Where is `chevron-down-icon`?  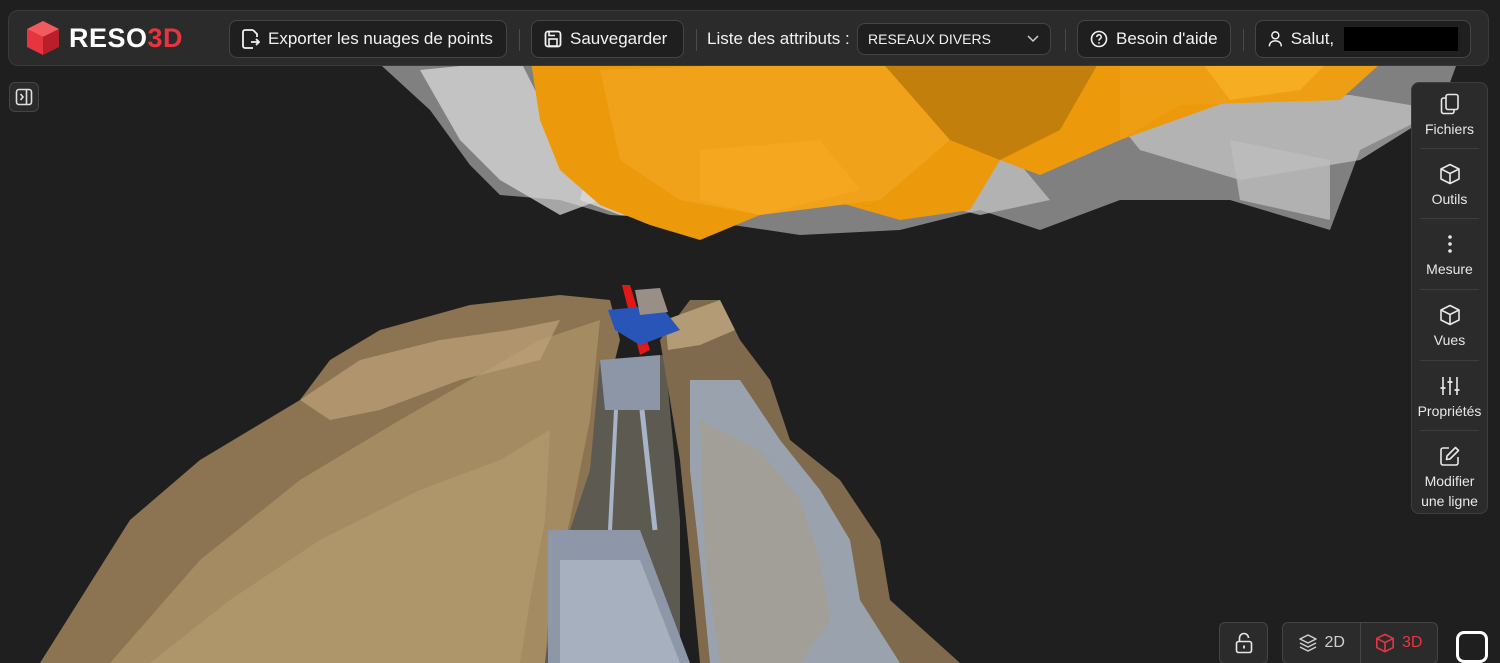
chevron-down-icon is located at coordinates (1033, 39).